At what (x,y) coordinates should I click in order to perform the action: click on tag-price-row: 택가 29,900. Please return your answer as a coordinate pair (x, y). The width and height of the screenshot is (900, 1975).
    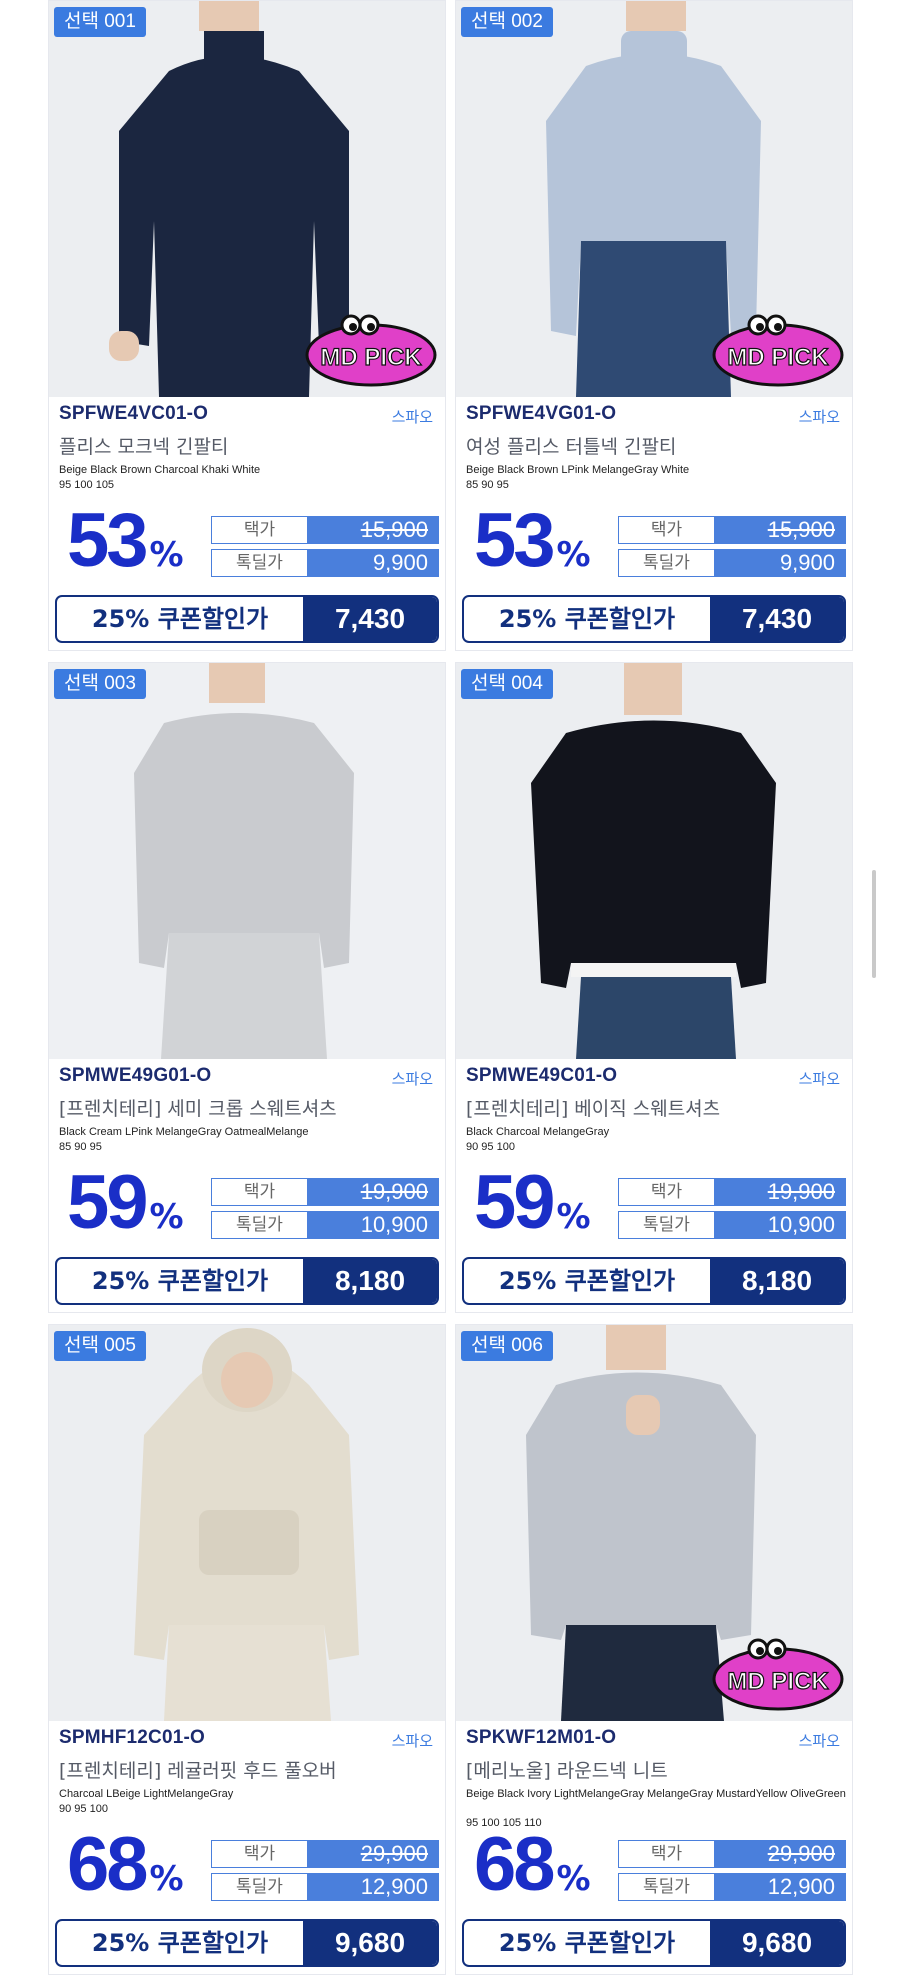
    Looking at the image, I should click on (325, 1854).